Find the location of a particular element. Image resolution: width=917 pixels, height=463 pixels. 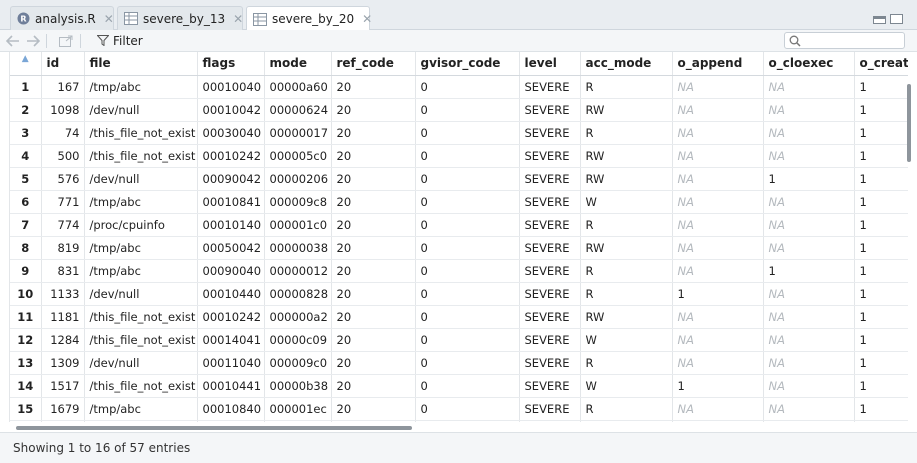

maximize-pane-icon is located at coordinates (896, 19).